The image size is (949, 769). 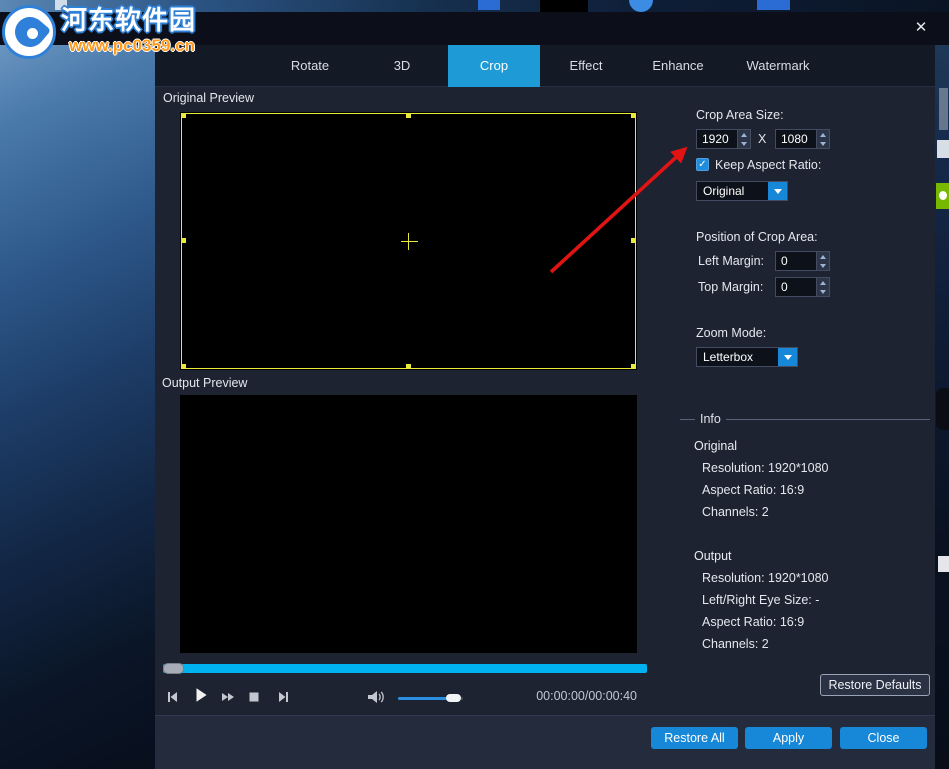 I want to click on crop-width-value: 1920, so click(x=717, y=139).